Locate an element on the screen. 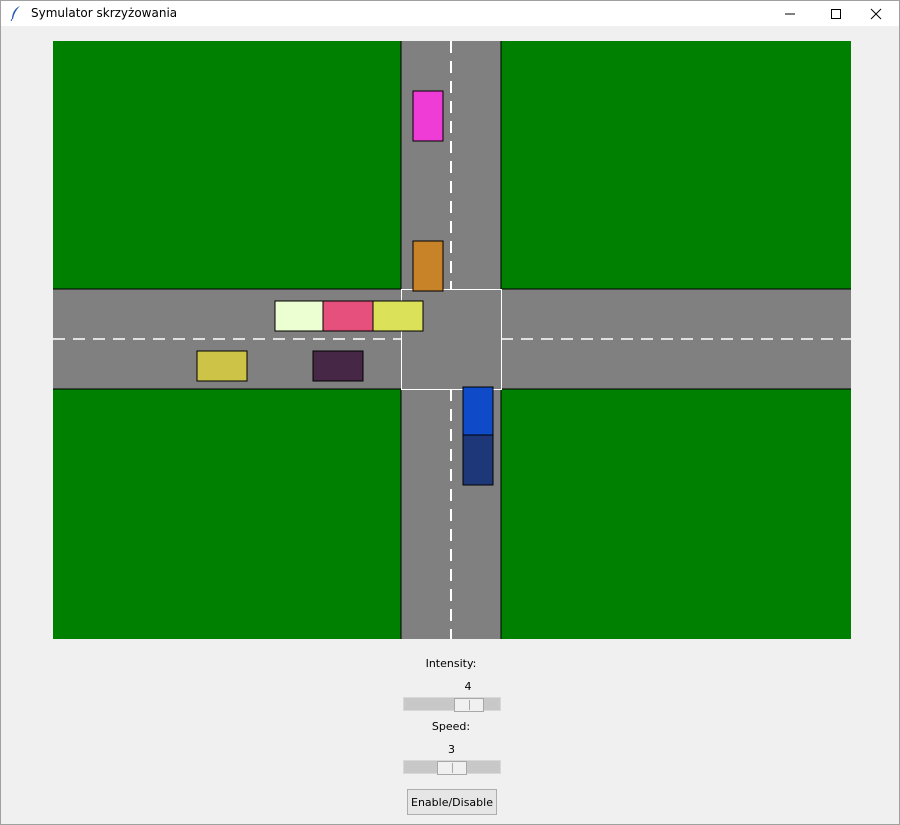 The height and width of the screenshot is (825, 900). close-button is located at coordinates (876, 13).